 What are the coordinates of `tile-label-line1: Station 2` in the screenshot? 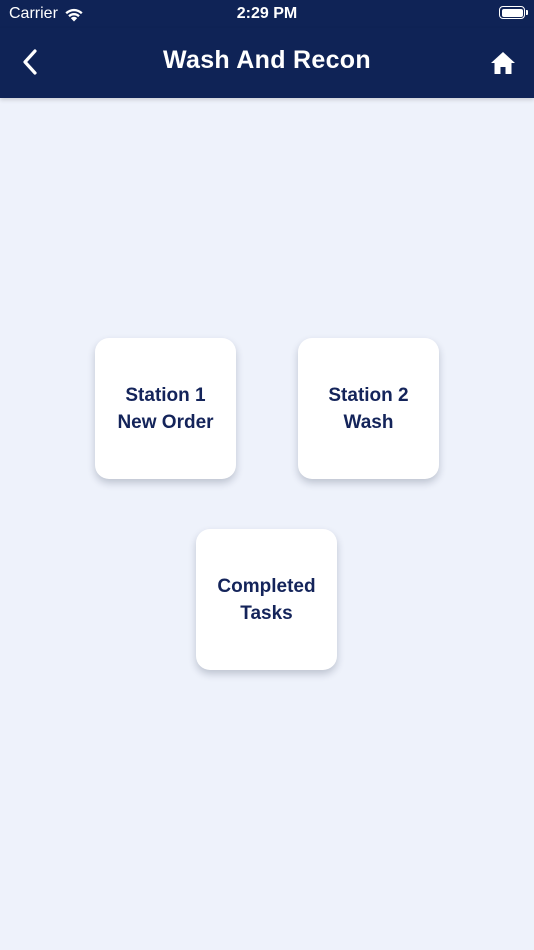 It's located at (368, 395).